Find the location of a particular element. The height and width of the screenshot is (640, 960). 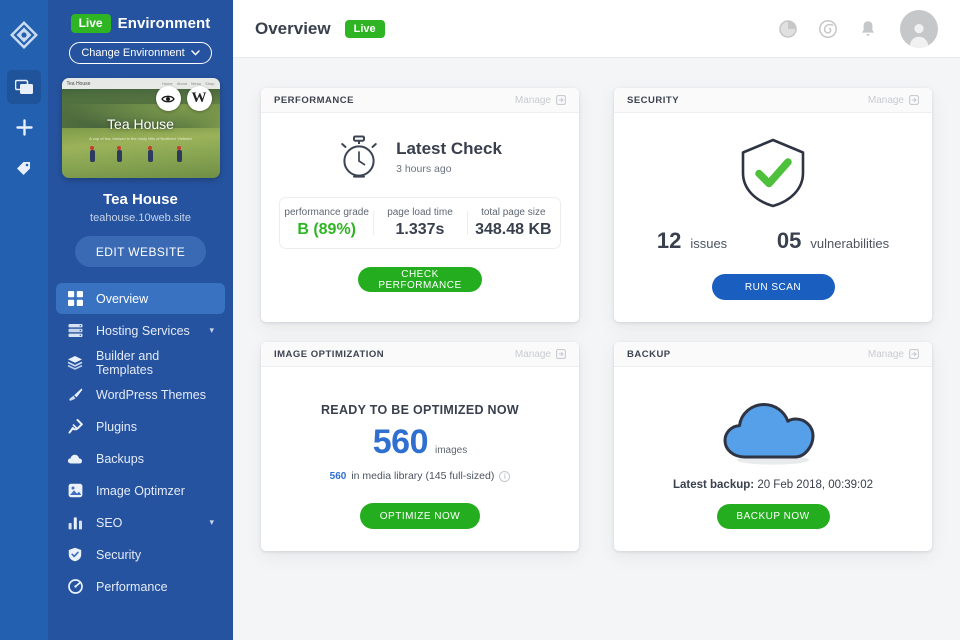

websites-icon is located at coordinates (23, 86).